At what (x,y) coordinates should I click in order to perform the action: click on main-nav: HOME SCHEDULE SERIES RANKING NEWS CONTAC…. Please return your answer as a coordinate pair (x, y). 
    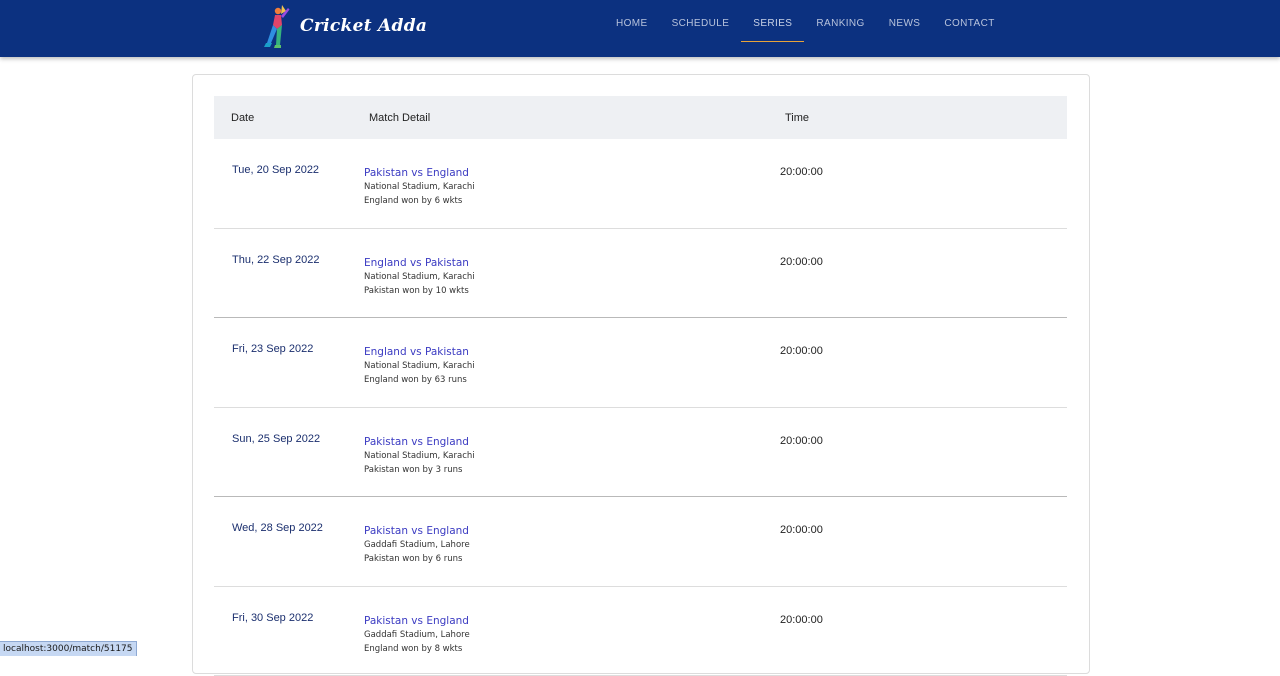
    Looking at the image, I should click on (805, 28).